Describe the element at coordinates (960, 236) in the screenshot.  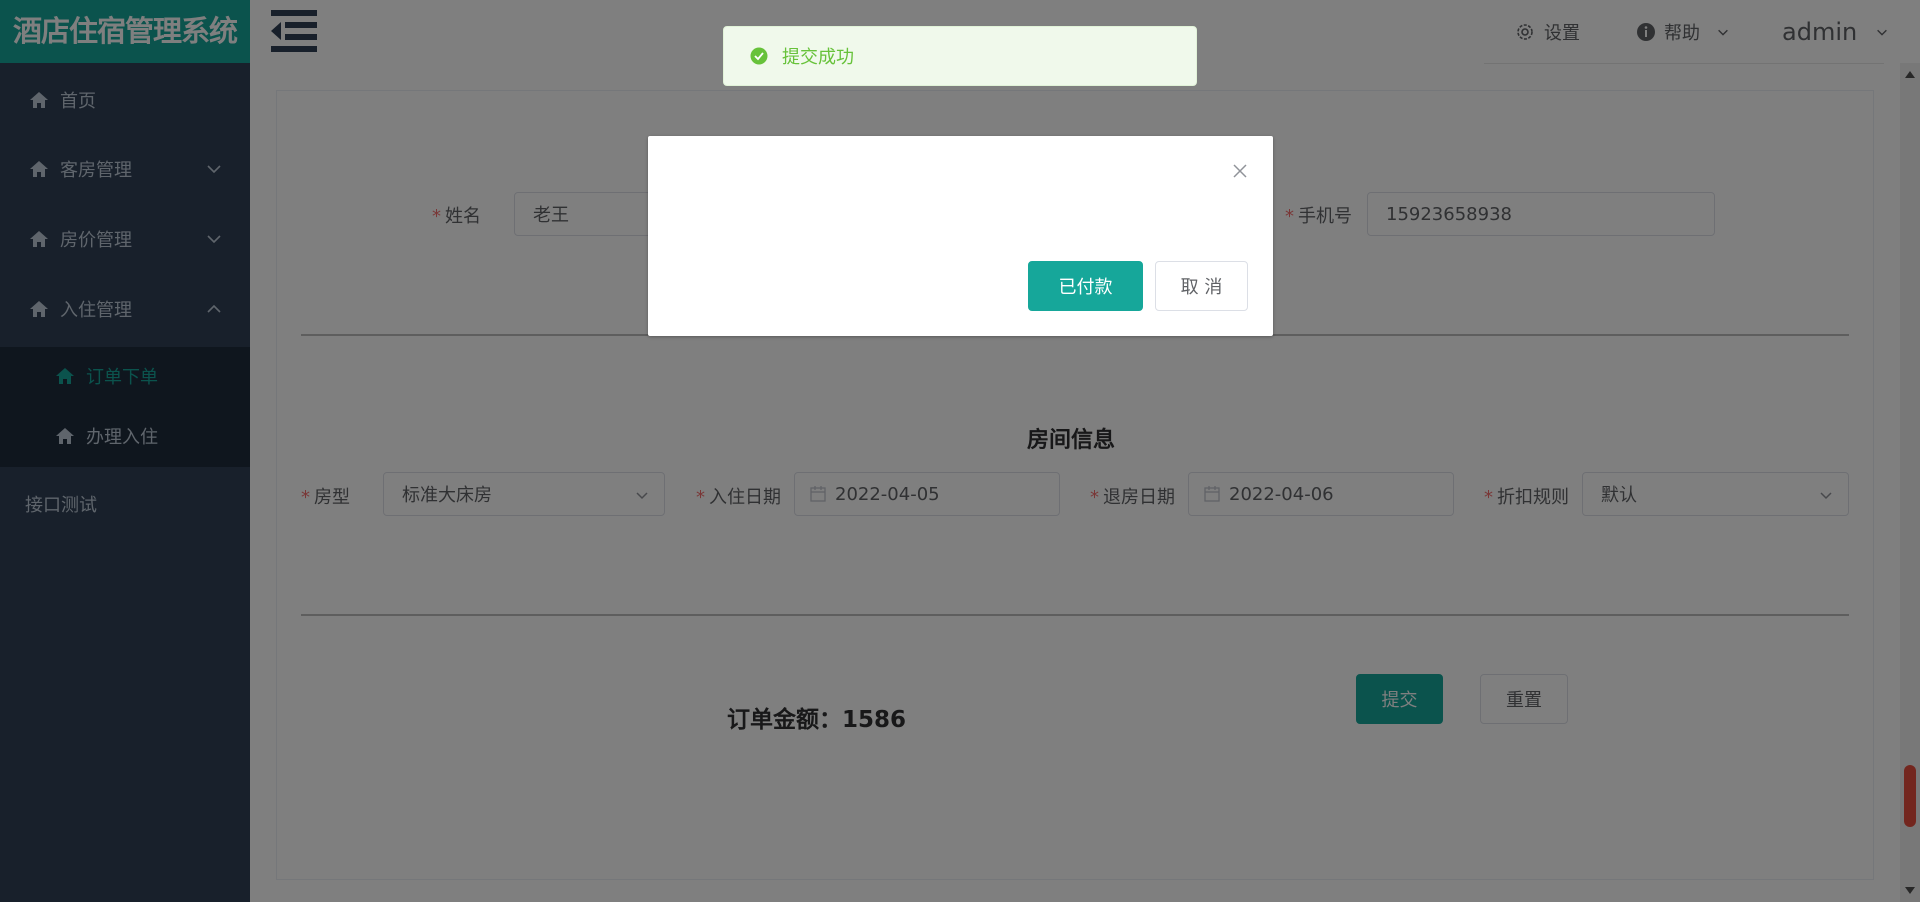
I see `payment-dialog: 已付款 取 消` at that location.